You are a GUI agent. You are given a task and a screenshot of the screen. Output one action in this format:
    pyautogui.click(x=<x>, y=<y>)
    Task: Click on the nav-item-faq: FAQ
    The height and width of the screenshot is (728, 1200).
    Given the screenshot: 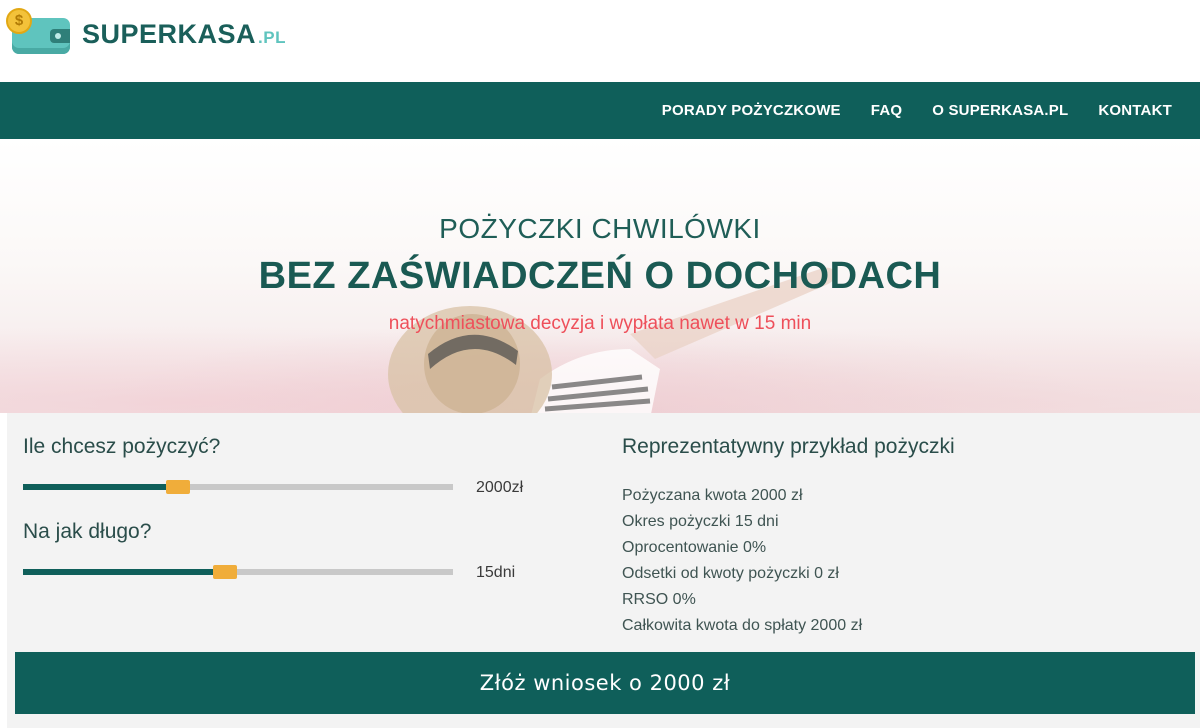 What is the action you would take?
    pyautogui.click(x=886, y=110)
    